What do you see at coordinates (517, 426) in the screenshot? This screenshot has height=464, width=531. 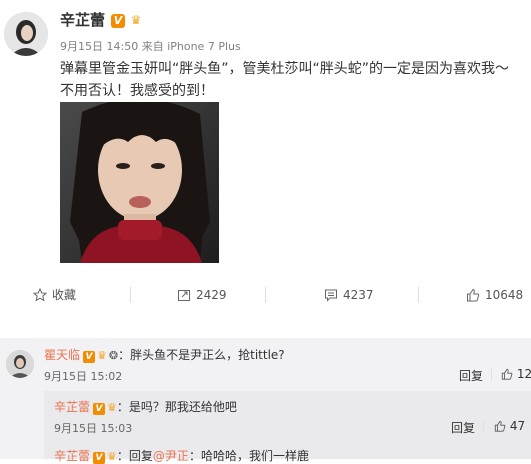 I see `reply-like-count: 47` at bounding box center [517, 426].